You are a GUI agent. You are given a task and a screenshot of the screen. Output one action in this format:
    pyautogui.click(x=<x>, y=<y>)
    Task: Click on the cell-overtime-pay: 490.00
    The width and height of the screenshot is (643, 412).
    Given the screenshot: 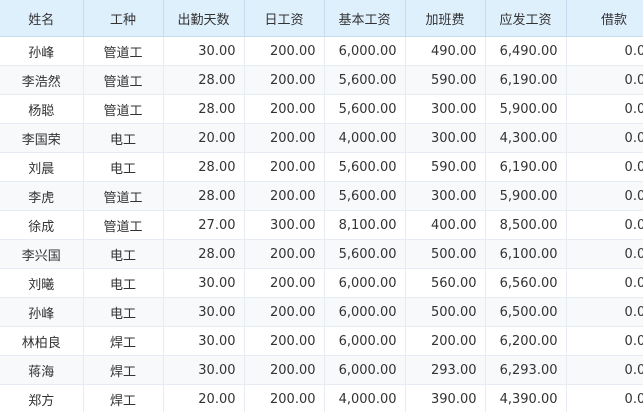 What is the action you would take?
    pyautogui.click(x=445, y=51)
    